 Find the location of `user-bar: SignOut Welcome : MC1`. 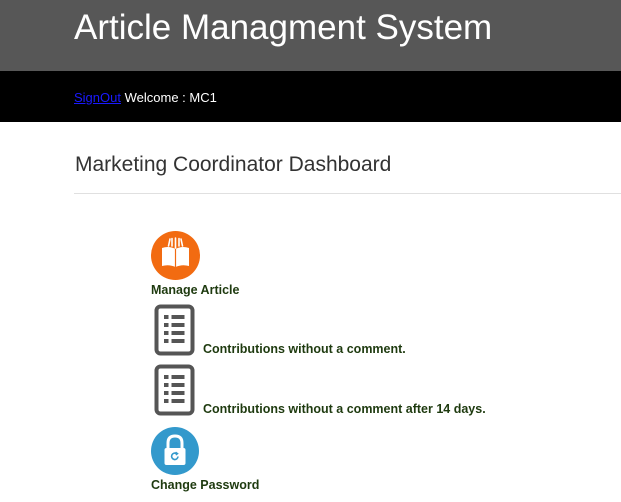

user-bar: SignOut Welcome : MC1 is located at coordinates (310, 96).